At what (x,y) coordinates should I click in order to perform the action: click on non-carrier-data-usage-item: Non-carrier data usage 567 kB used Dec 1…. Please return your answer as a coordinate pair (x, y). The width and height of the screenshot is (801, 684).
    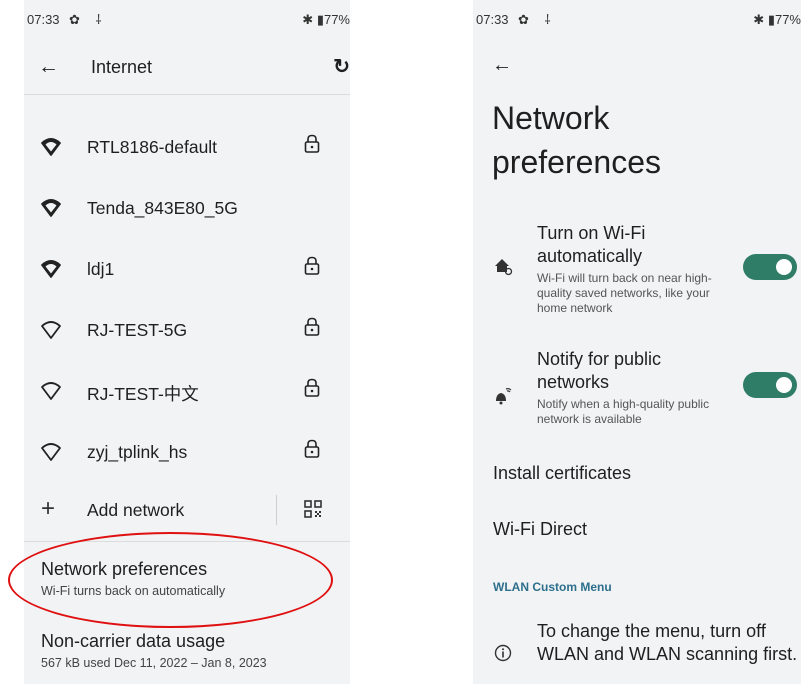
    Looking at the image, I should click on (154, 650).